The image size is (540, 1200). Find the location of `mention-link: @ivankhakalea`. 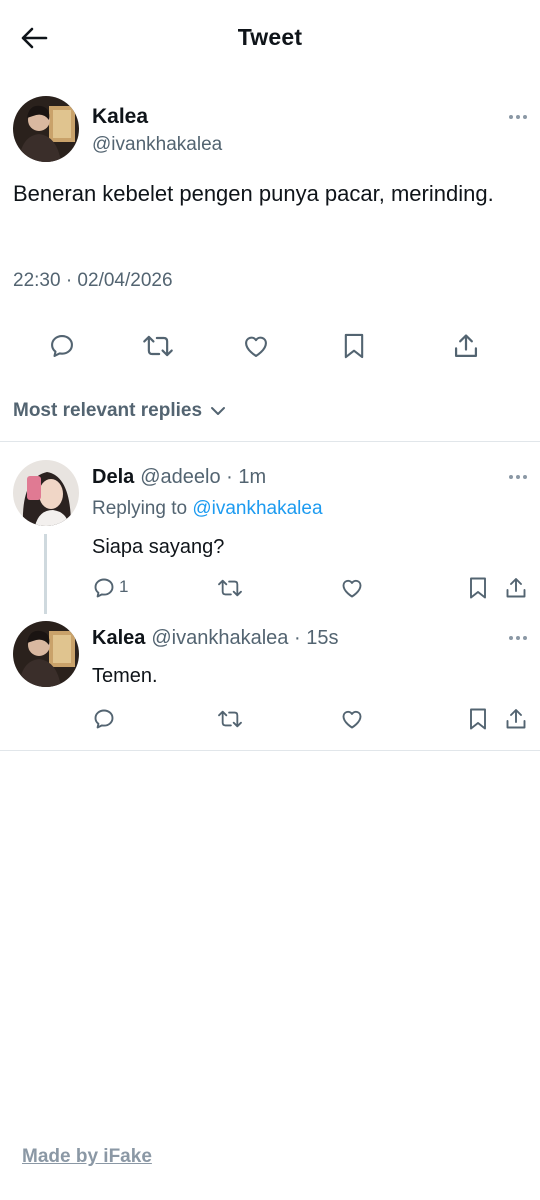

mention-link: @ivankhakalea is located at coordinates (257, 508).